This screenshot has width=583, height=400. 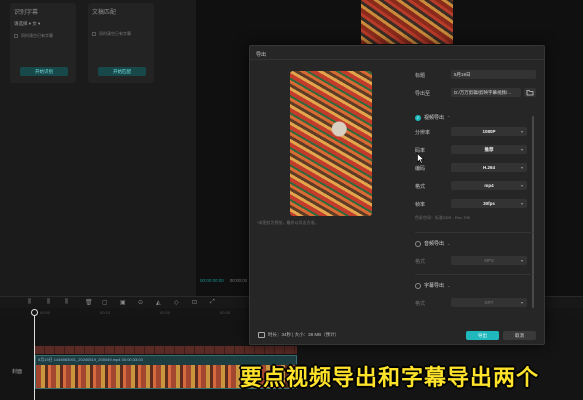 What do you see at coordinates (26, 13) in the screenshot?
I see `card-title: 识别字幕` at bounding box center [26, 13].